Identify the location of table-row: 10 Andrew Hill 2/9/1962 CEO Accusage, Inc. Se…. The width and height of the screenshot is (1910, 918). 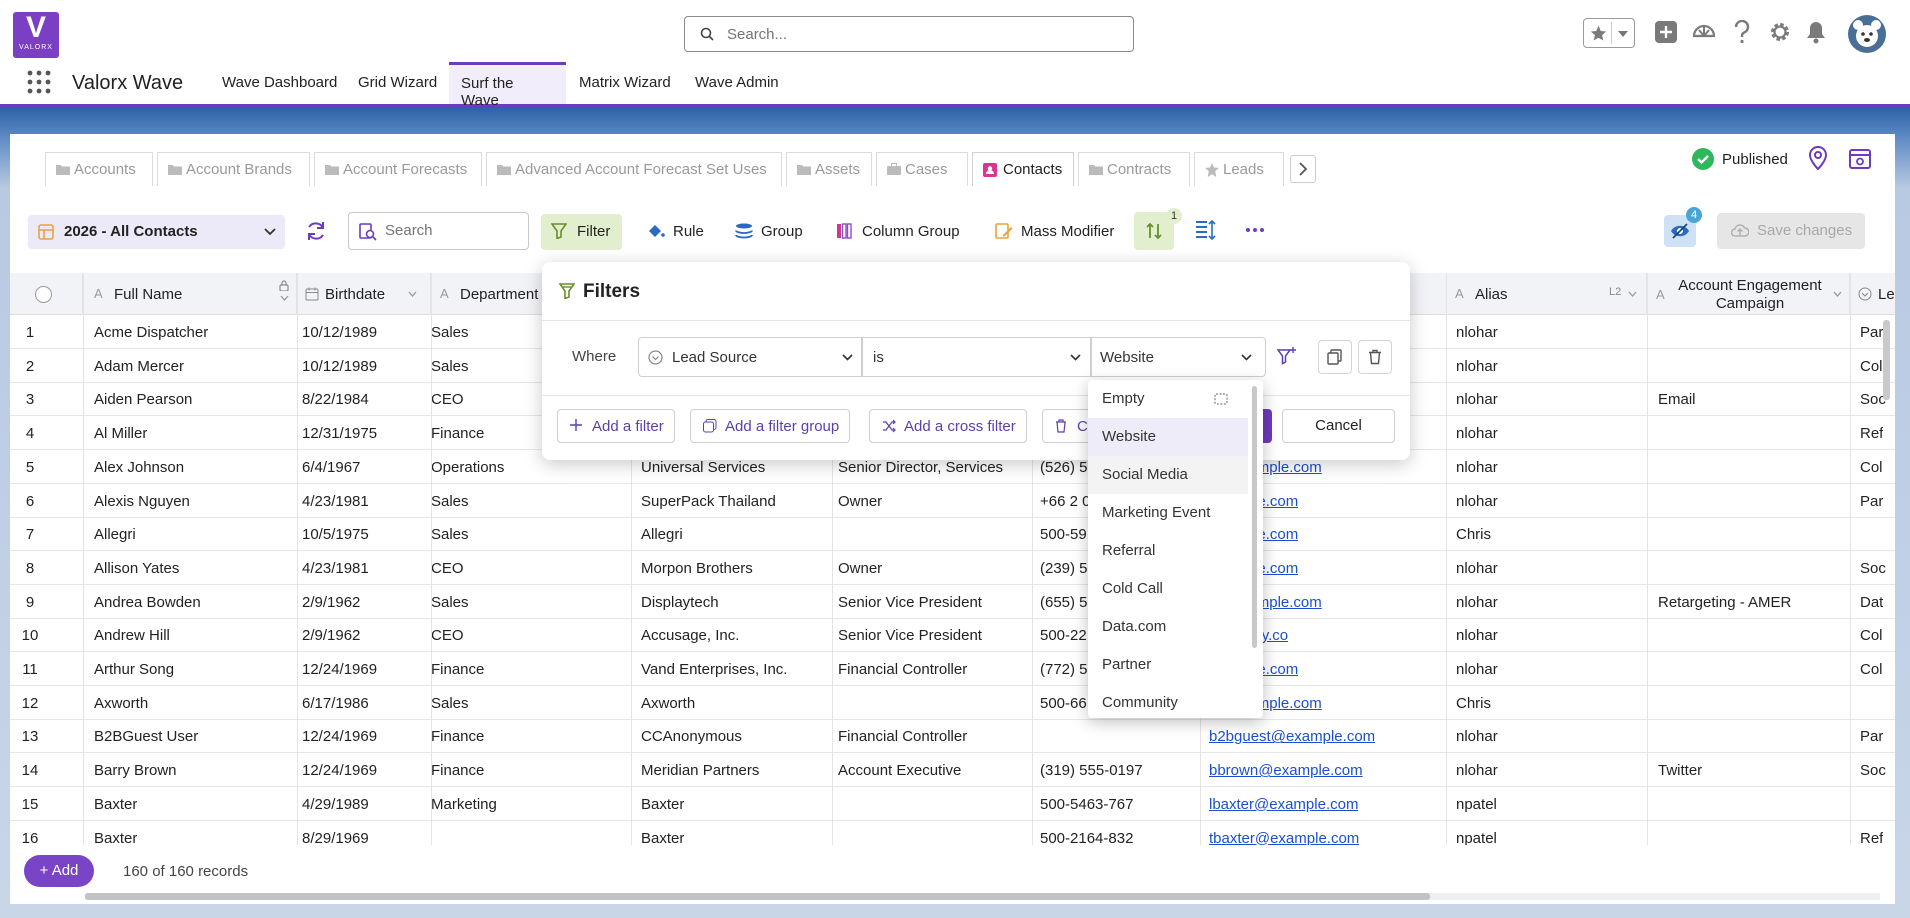
(952, 635).